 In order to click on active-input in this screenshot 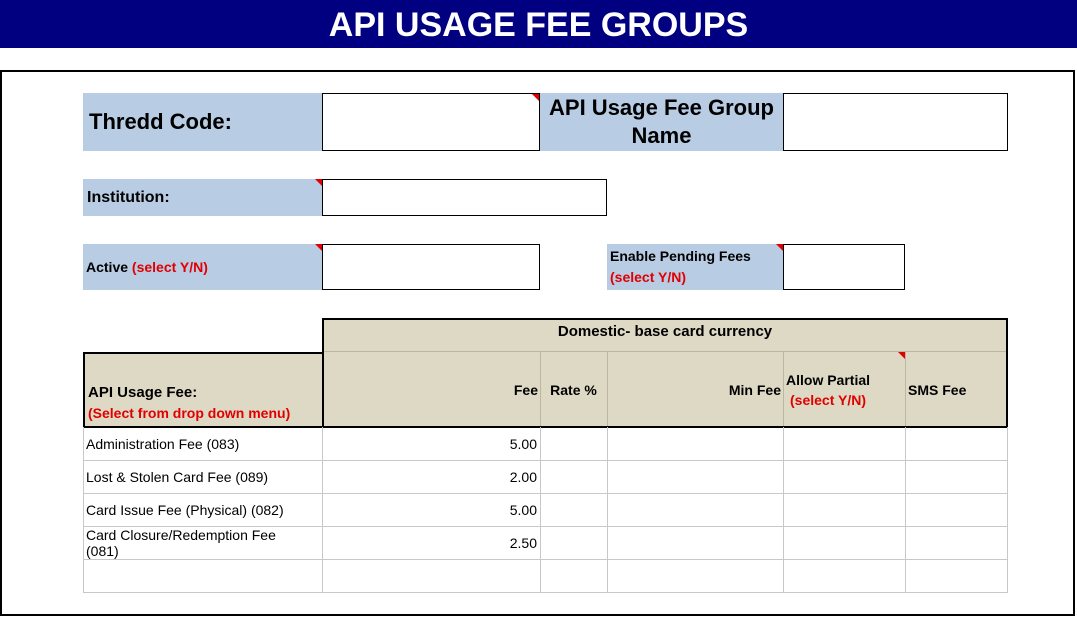, I will do `click(431, 267)`.